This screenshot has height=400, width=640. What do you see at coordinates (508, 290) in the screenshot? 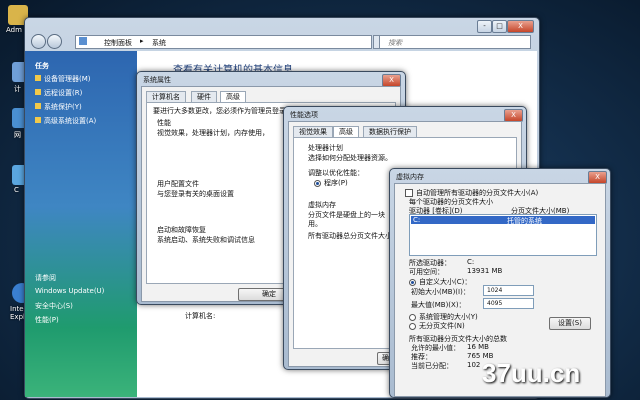
I see `initial-size-input: 1024` at bounding box center [508, 290].